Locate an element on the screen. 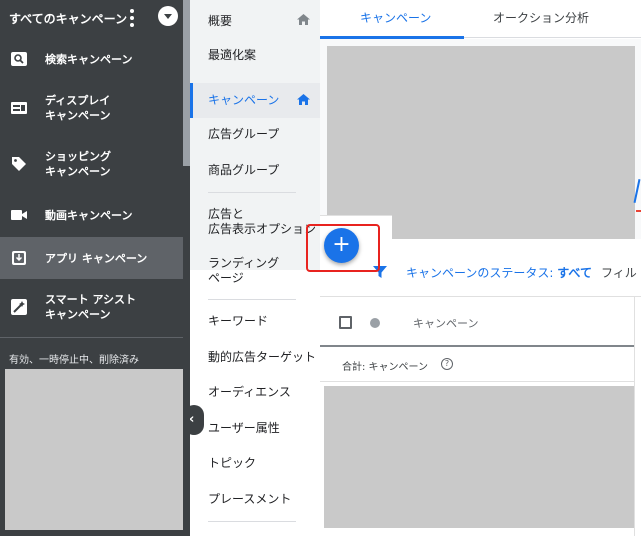  status-dot-icon is located at coordinates (375, 323).